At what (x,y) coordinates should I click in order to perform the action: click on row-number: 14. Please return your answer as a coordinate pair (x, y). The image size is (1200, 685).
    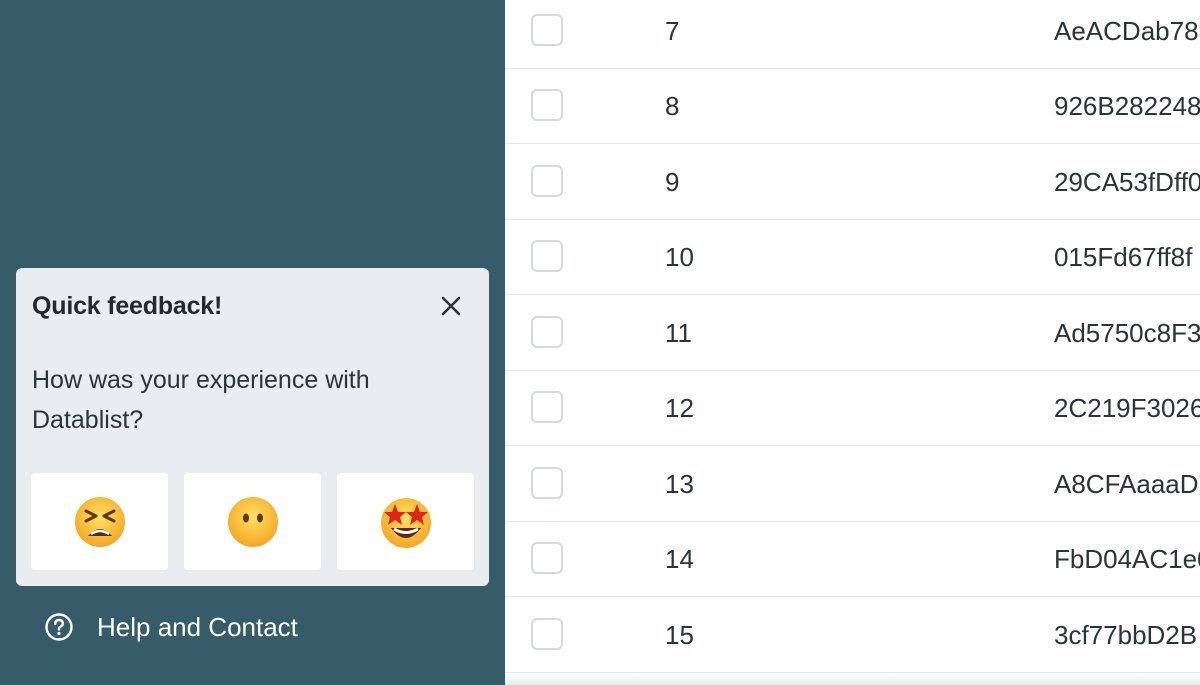
    Looking at the image, I should click on (679, 559).